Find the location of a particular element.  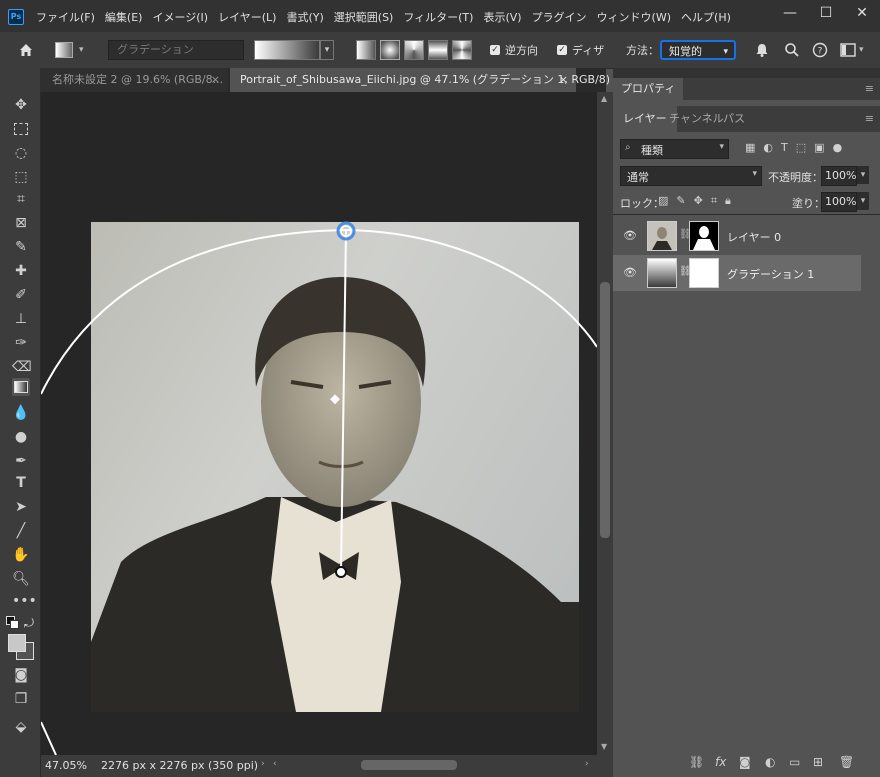

history-brush-icon: ✑ is located at coordinates (21, 343).